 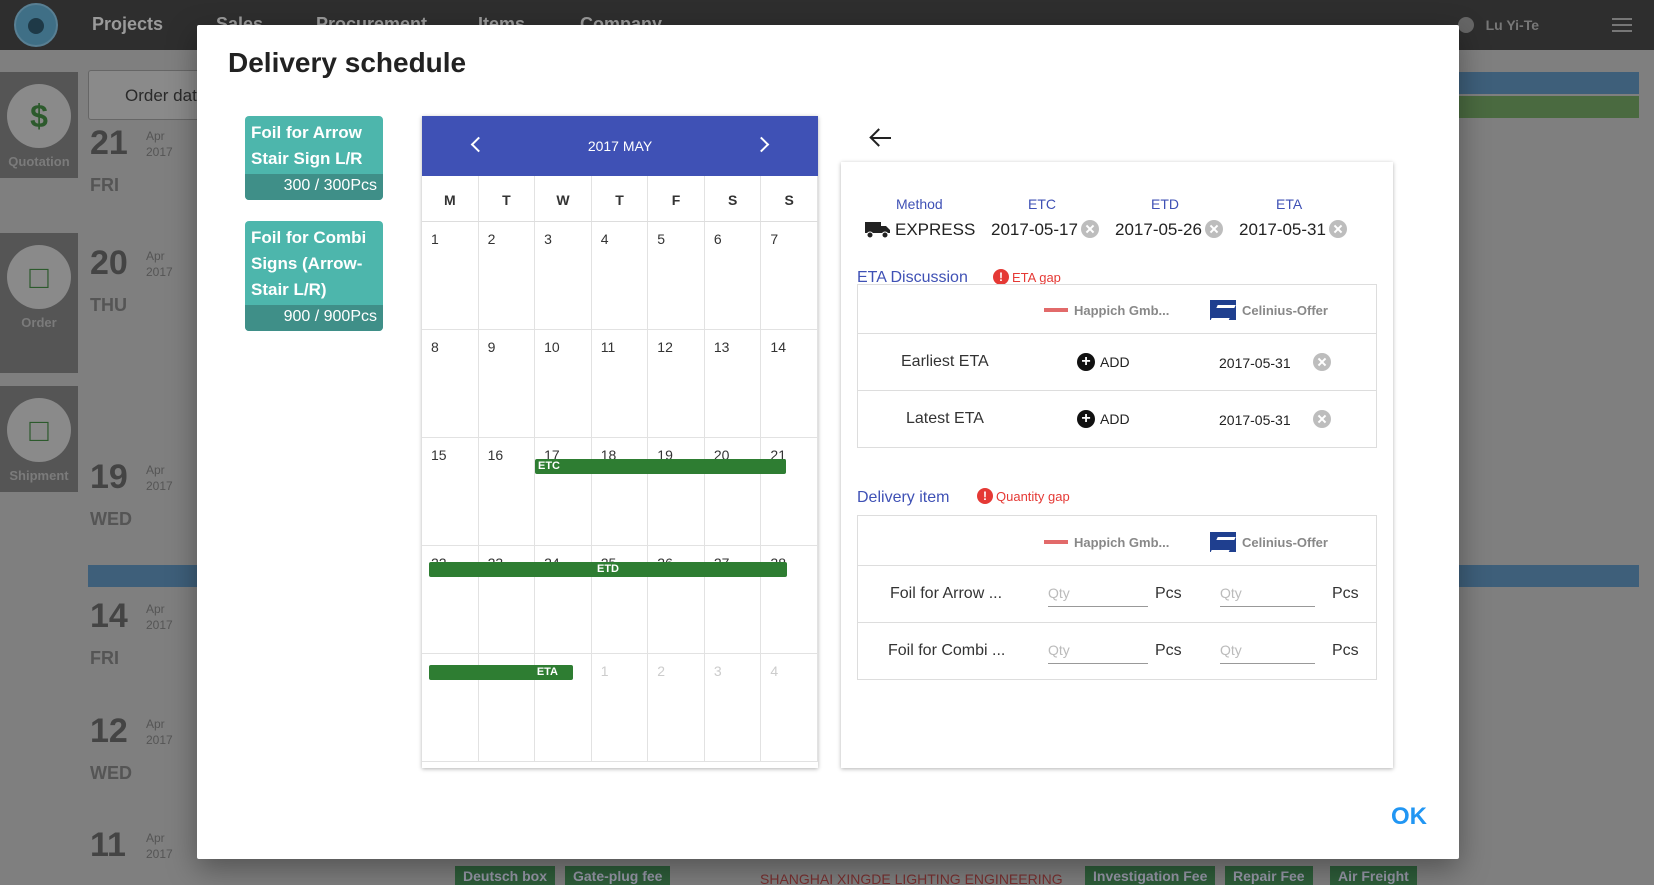 I want to click on sidebar-order: □ Order, so click(x=39, y=303).